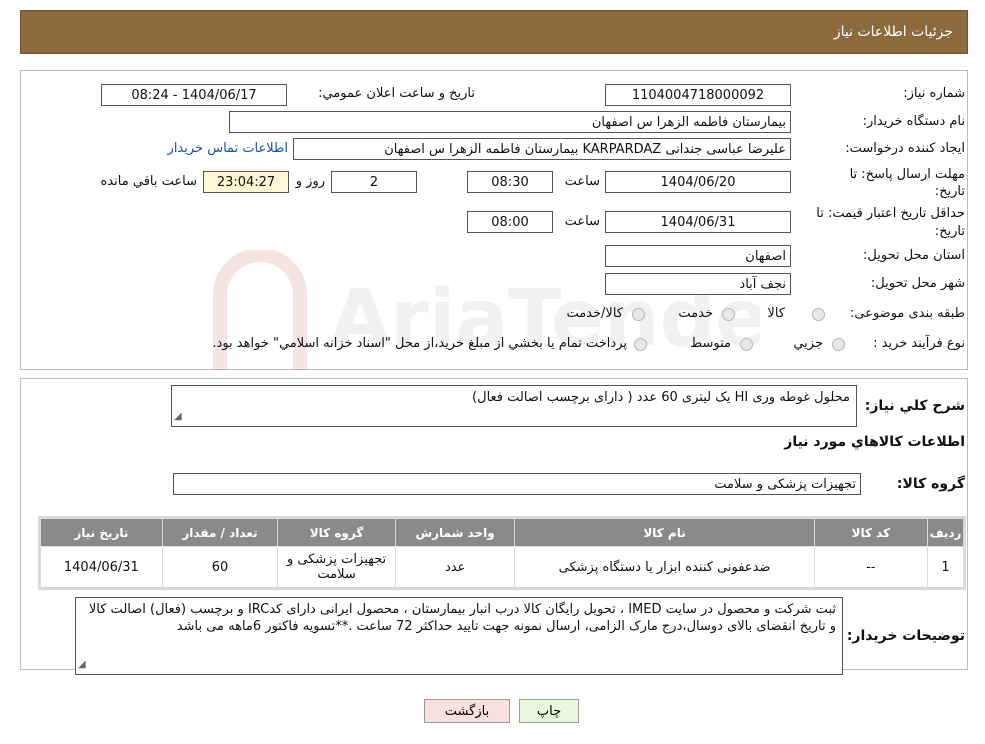  What do you see at coordinates (871, 567) in the screenshot?
I see `cell-item-code: --` at bounding box center [871, 567].